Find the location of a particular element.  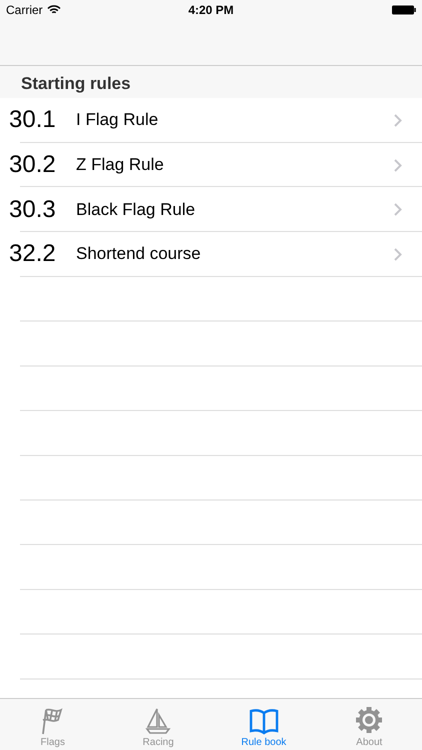

rule-title: Shortend course is located at coordinates (139, 254).